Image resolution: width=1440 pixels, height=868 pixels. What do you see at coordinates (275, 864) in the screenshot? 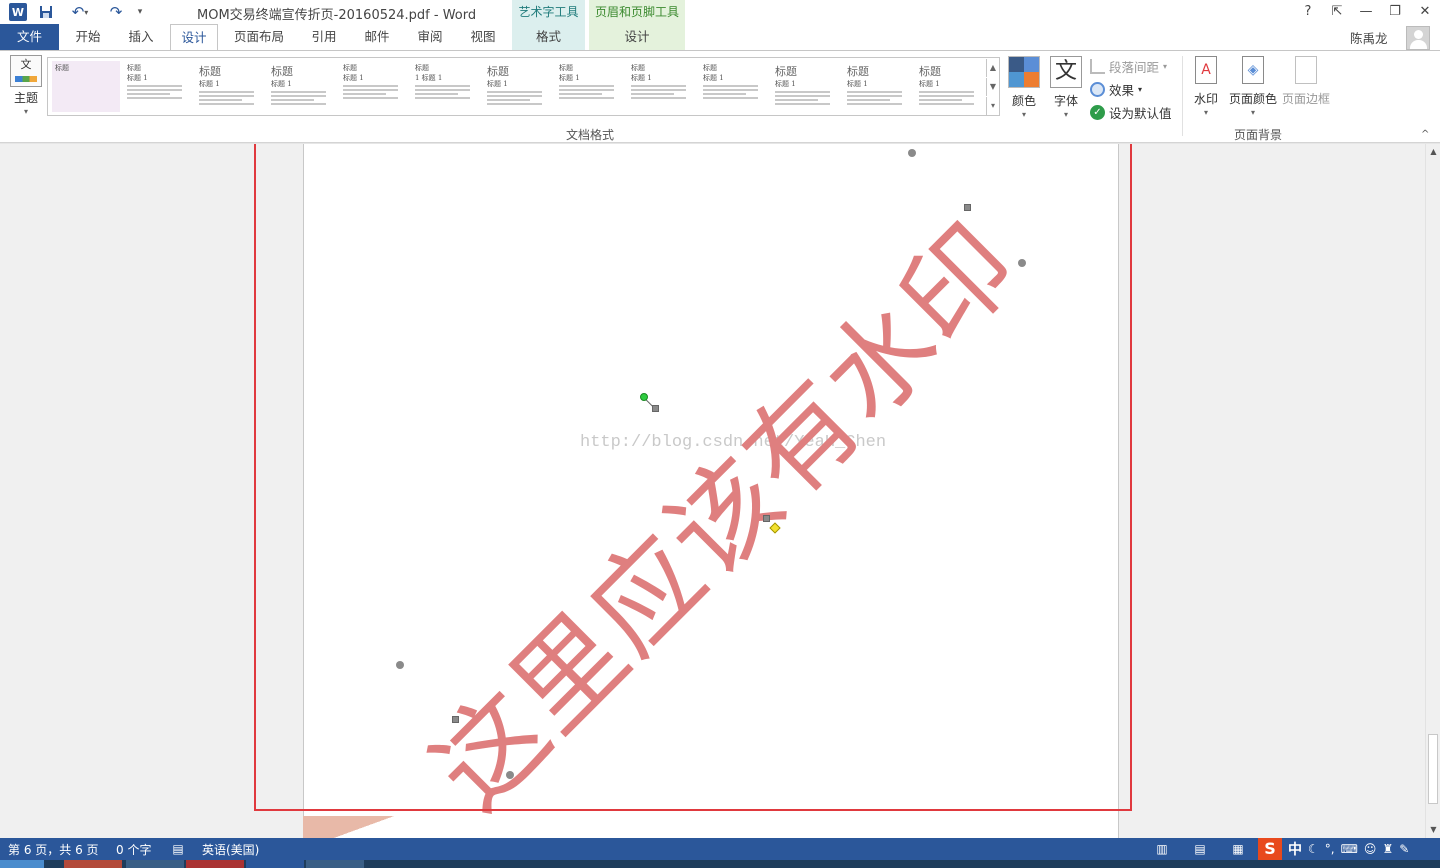
I see `taskbar-app-word` at bounding box center [275, 864].